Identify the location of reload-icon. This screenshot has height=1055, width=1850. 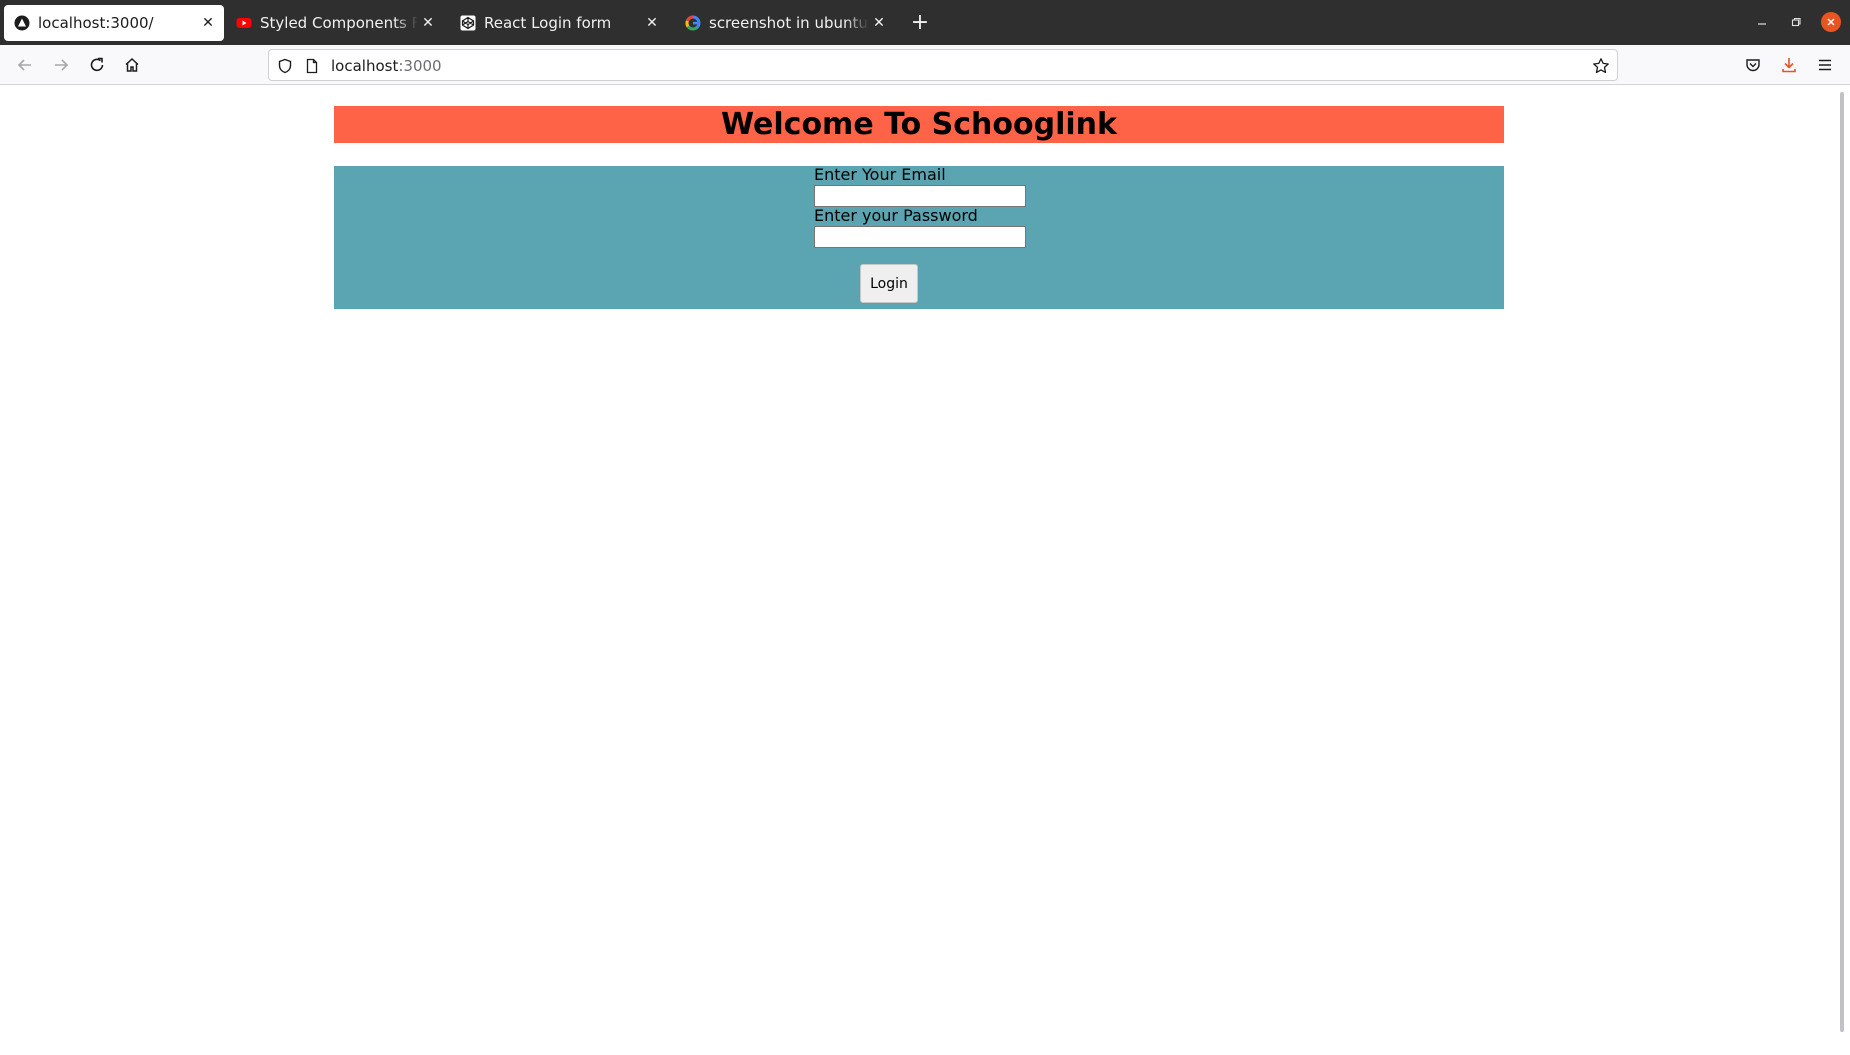
(97, 65).